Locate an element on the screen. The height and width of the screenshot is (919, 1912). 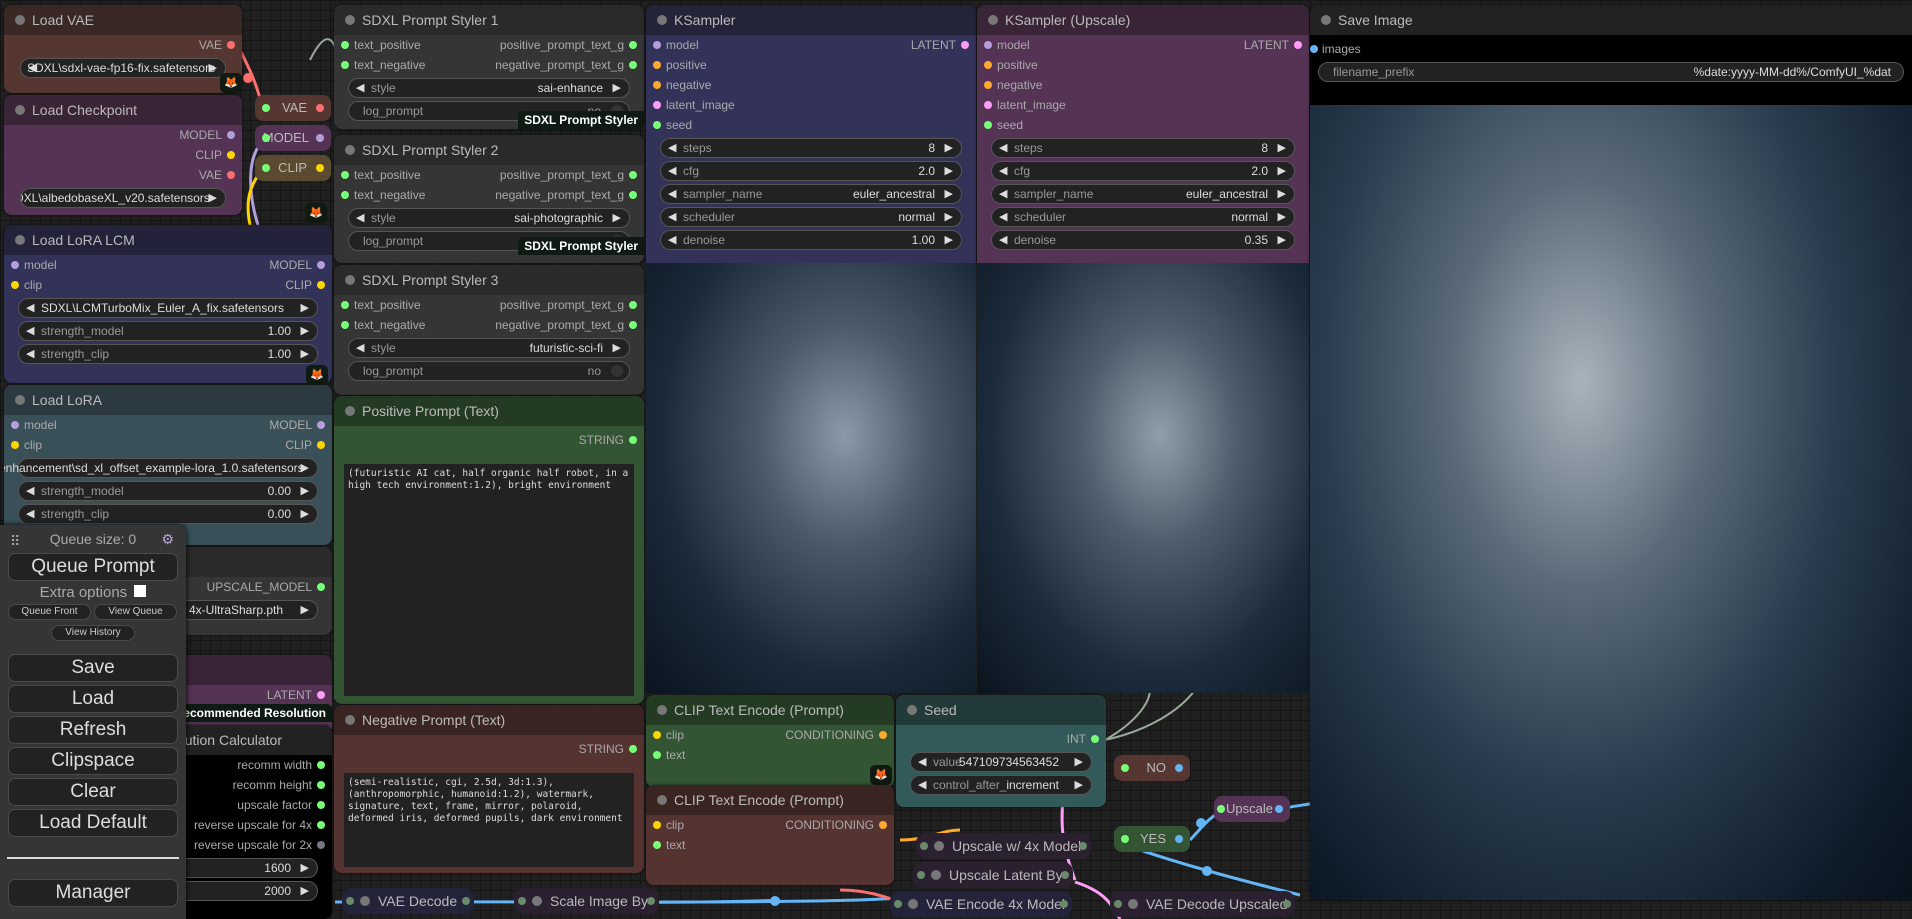
output-vae: VAE is located at coordinates (123, 175).